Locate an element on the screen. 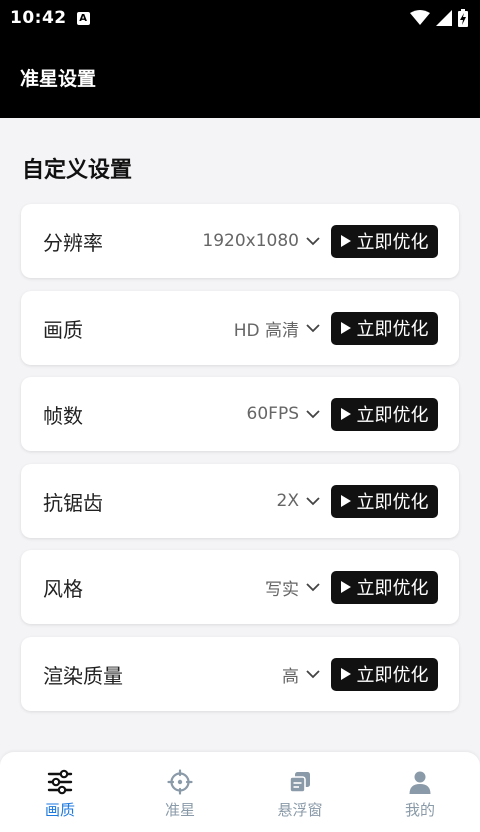  setting-dropdown: 2X is located at coordinates (299, 501).